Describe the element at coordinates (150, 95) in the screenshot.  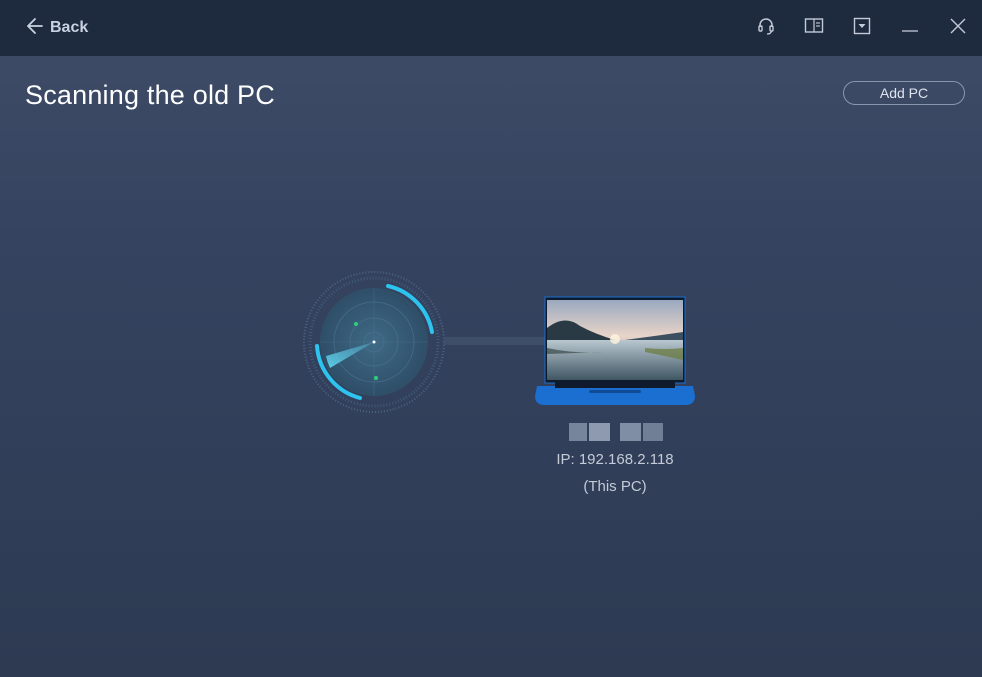
I see `page-title: Scanning the old PC` at that location.